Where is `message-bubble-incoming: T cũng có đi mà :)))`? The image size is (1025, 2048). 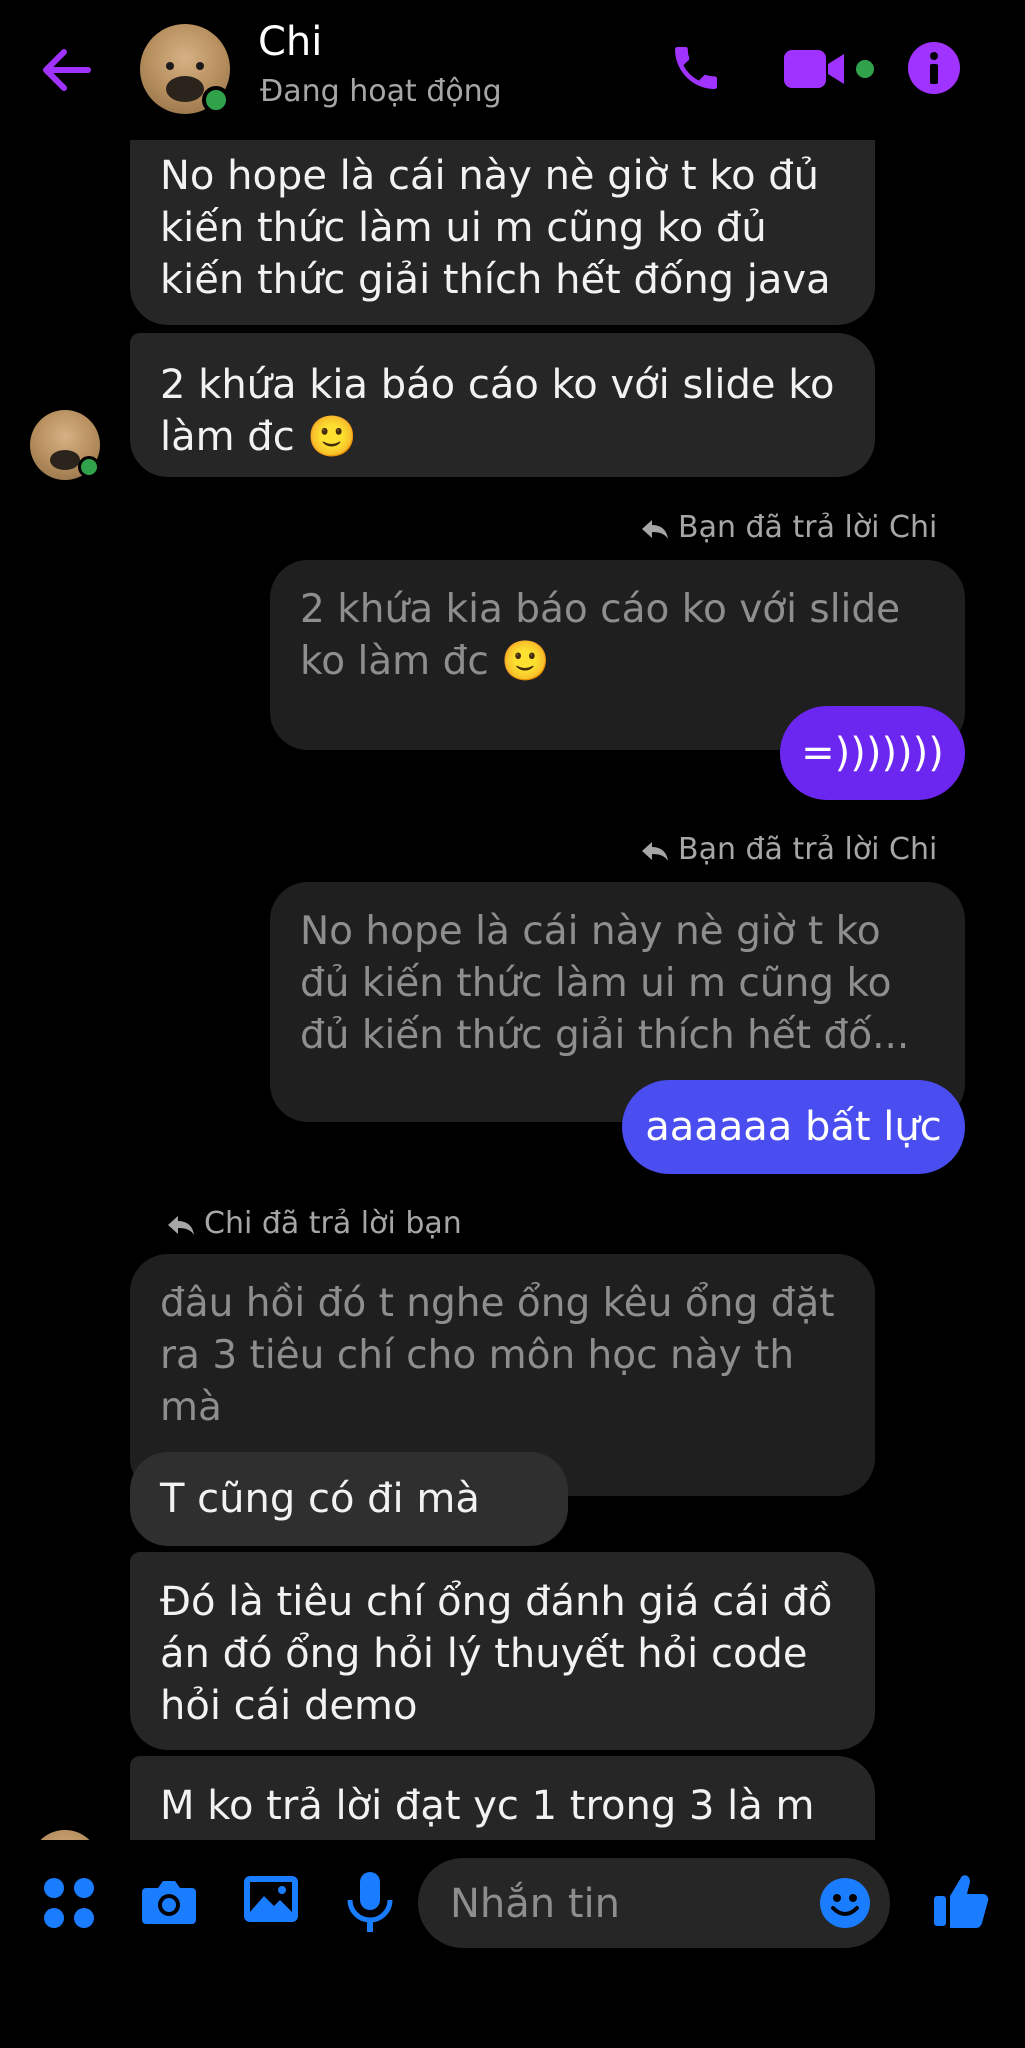 message-bubble-incoming: T cũng có đi mà :))) is located at coordinates (349, 1534).